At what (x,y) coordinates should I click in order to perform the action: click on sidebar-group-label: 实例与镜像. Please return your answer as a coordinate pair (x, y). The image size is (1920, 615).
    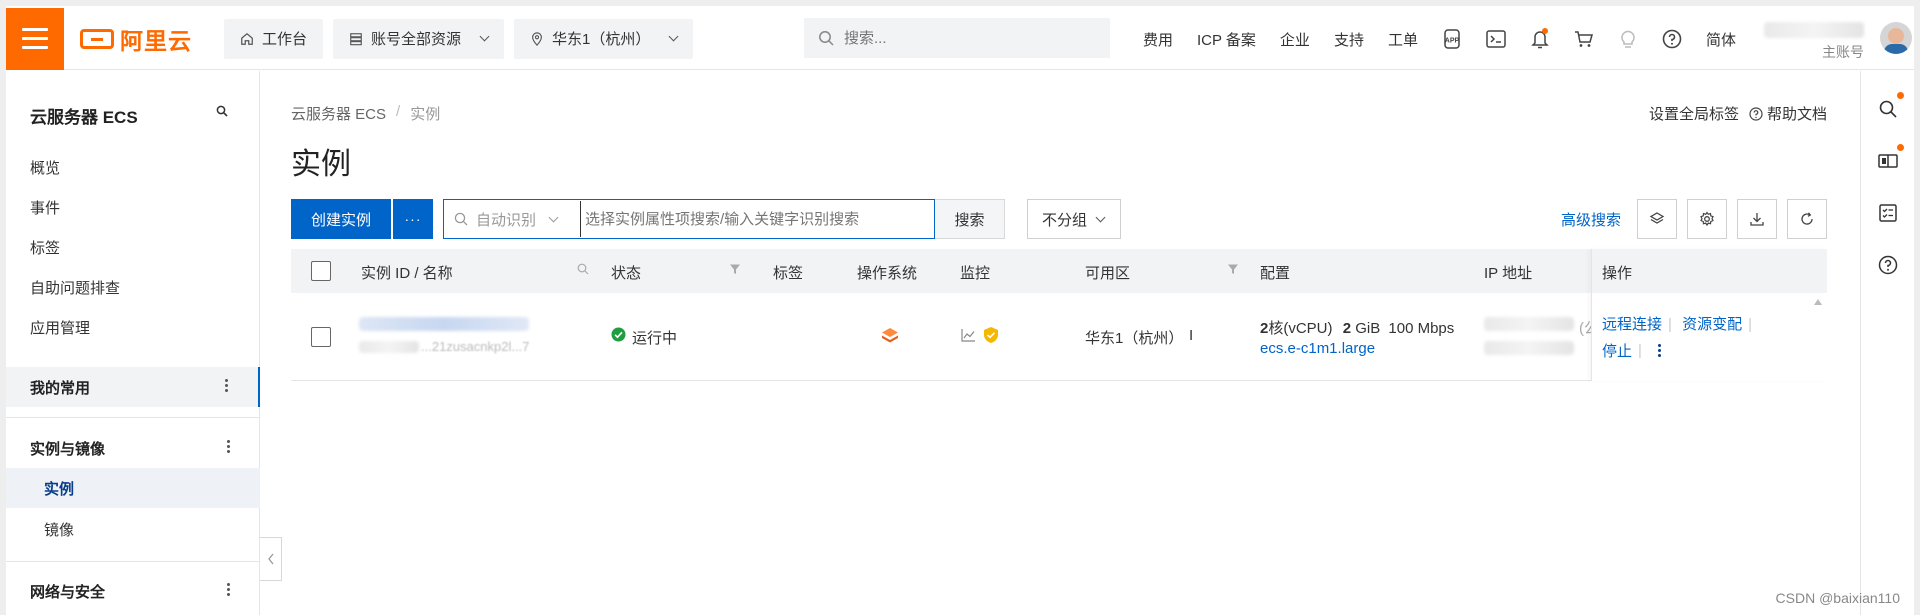
    Looking at the image, I should click on (68, 449).